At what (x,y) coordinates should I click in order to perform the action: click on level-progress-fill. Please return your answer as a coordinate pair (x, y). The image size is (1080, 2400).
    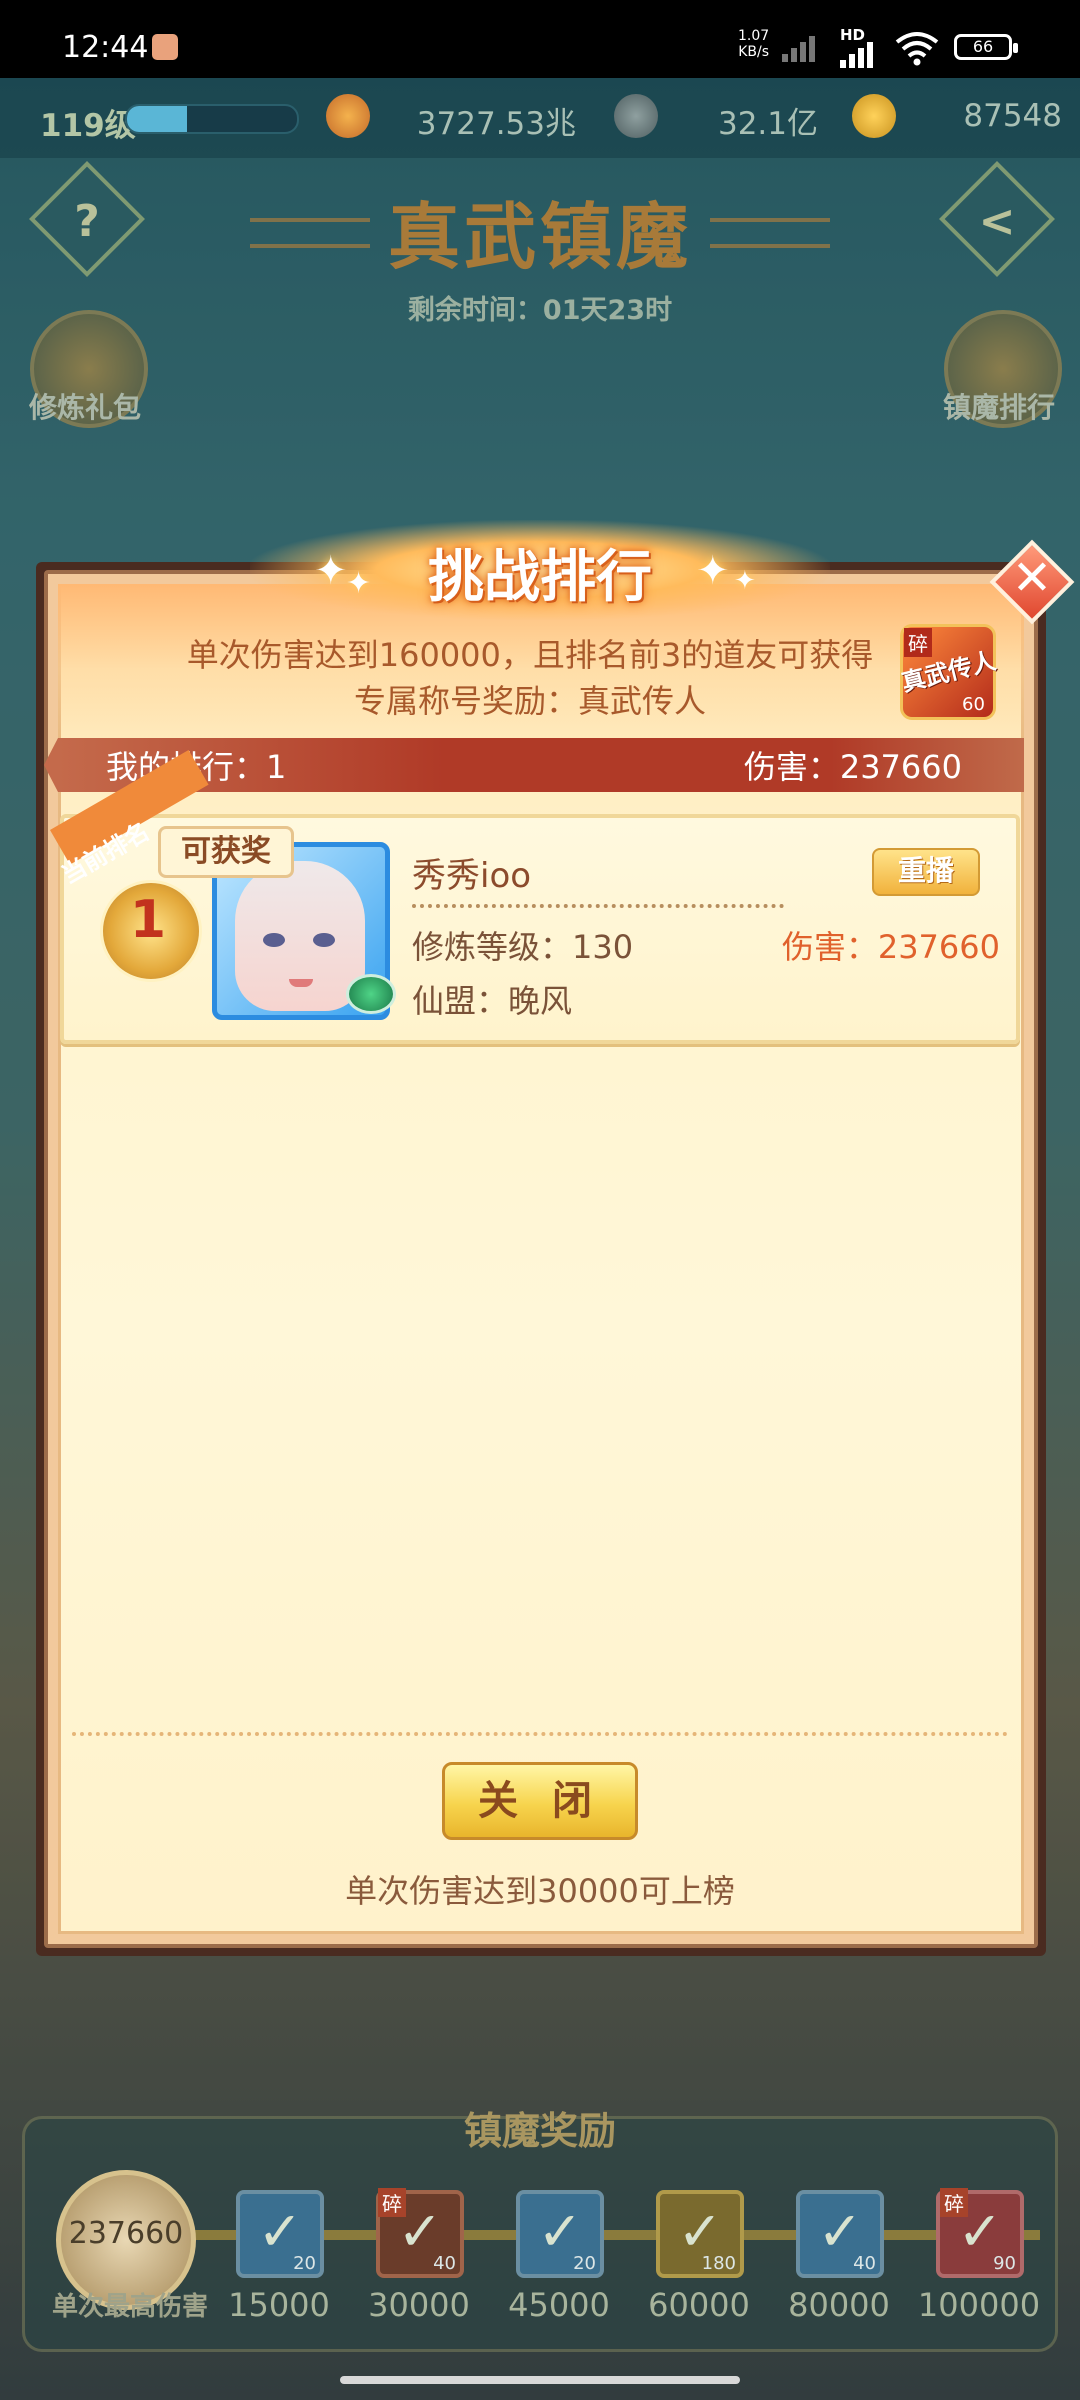
    Looking at the image, I should click on (157, 119).